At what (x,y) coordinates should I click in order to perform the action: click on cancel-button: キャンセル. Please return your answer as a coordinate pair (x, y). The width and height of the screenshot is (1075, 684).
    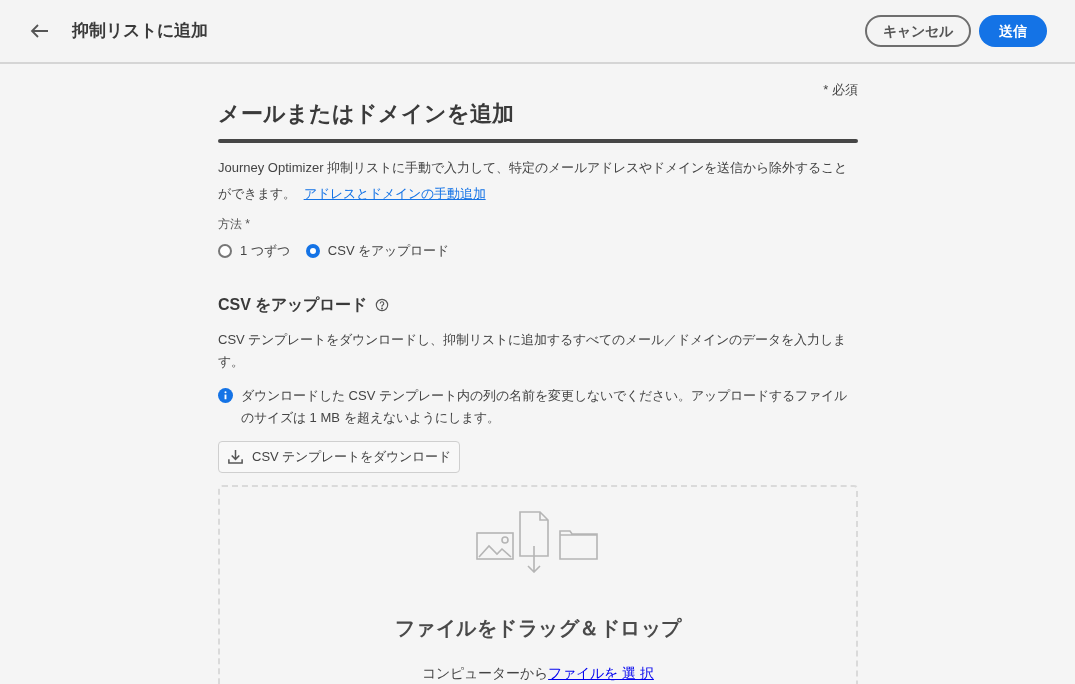
    Looking at the image, I should click on (918, 31).